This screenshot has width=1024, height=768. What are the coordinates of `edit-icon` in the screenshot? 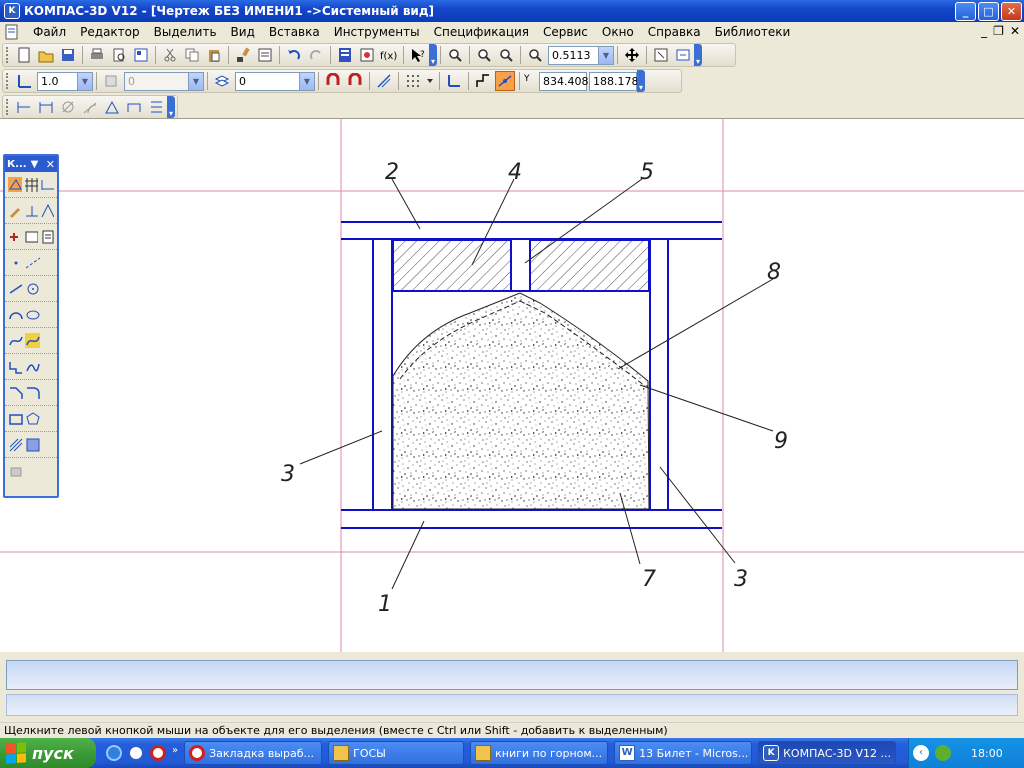 It's located at (15, 210).